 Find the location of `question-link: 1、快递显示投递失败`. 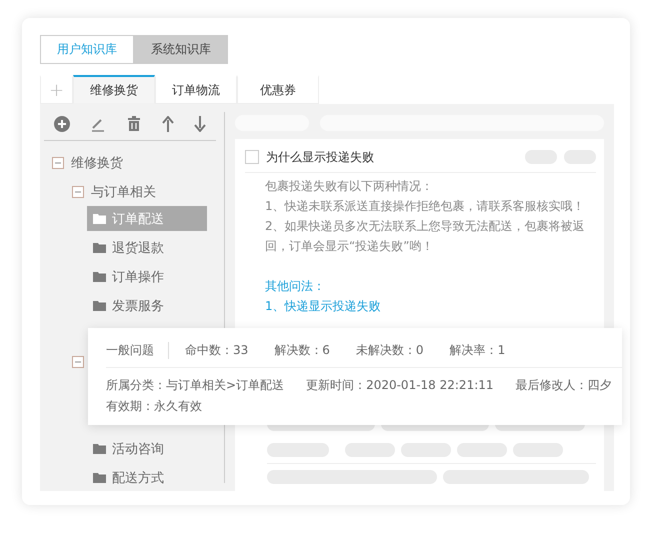

question-link: 1、快递显示投递失败 is located at coordinates (323, 306).